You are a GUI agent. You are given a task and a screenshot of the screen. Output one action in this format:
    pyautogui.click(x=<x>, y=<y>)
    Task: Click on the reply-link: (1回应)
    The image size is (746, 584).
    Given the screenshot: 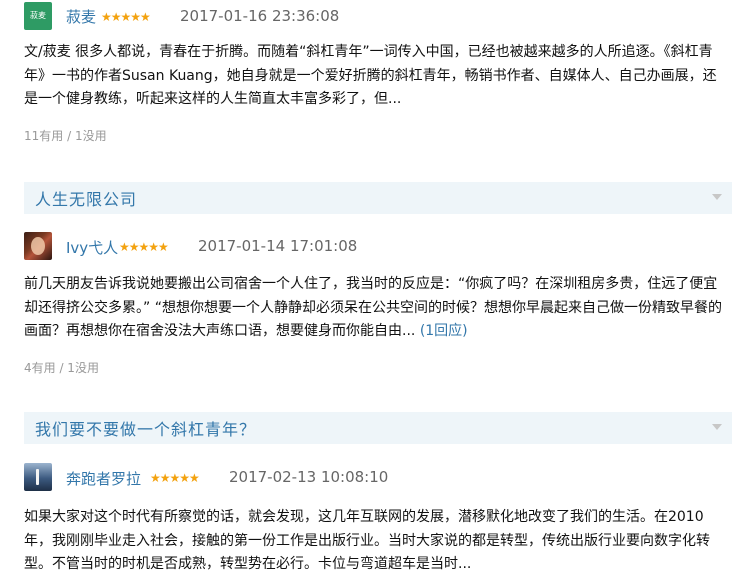 What is the action you would take?
    pyautogui.click(x=444, y=331)
    